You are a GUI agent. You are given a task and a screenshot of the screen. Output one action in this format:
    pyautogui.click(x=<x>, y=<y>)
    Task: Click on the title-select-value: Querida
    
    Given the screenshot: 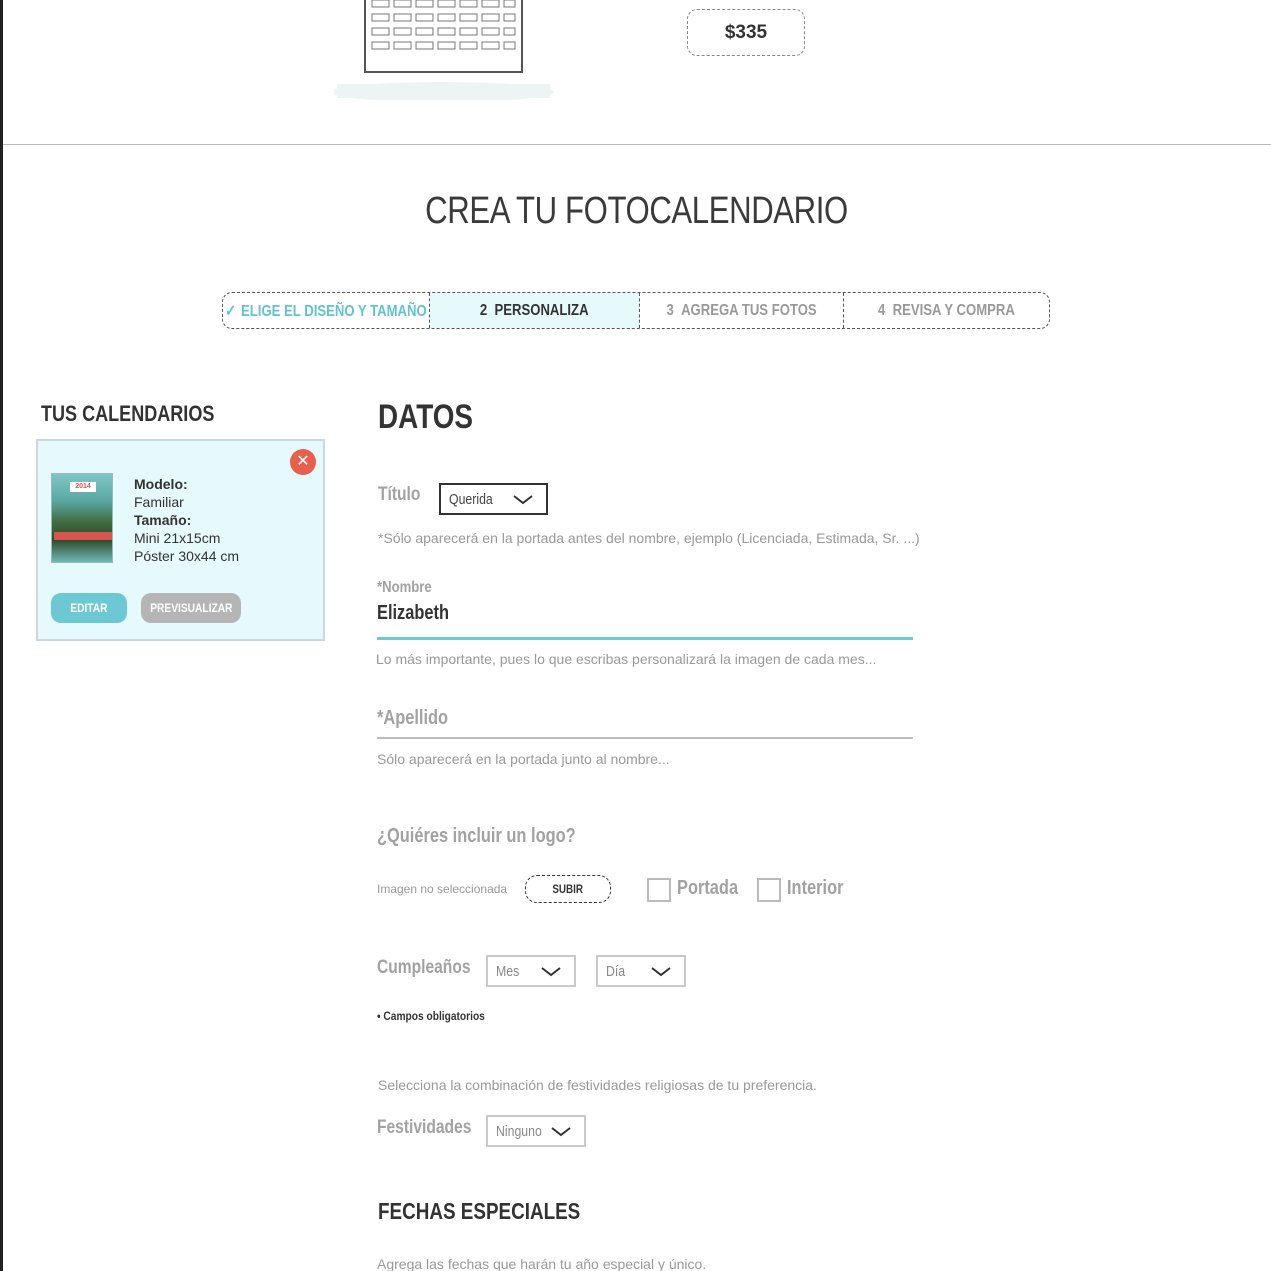 What is the action you would take?
    pyautogui.click(x=471, y=499)
    